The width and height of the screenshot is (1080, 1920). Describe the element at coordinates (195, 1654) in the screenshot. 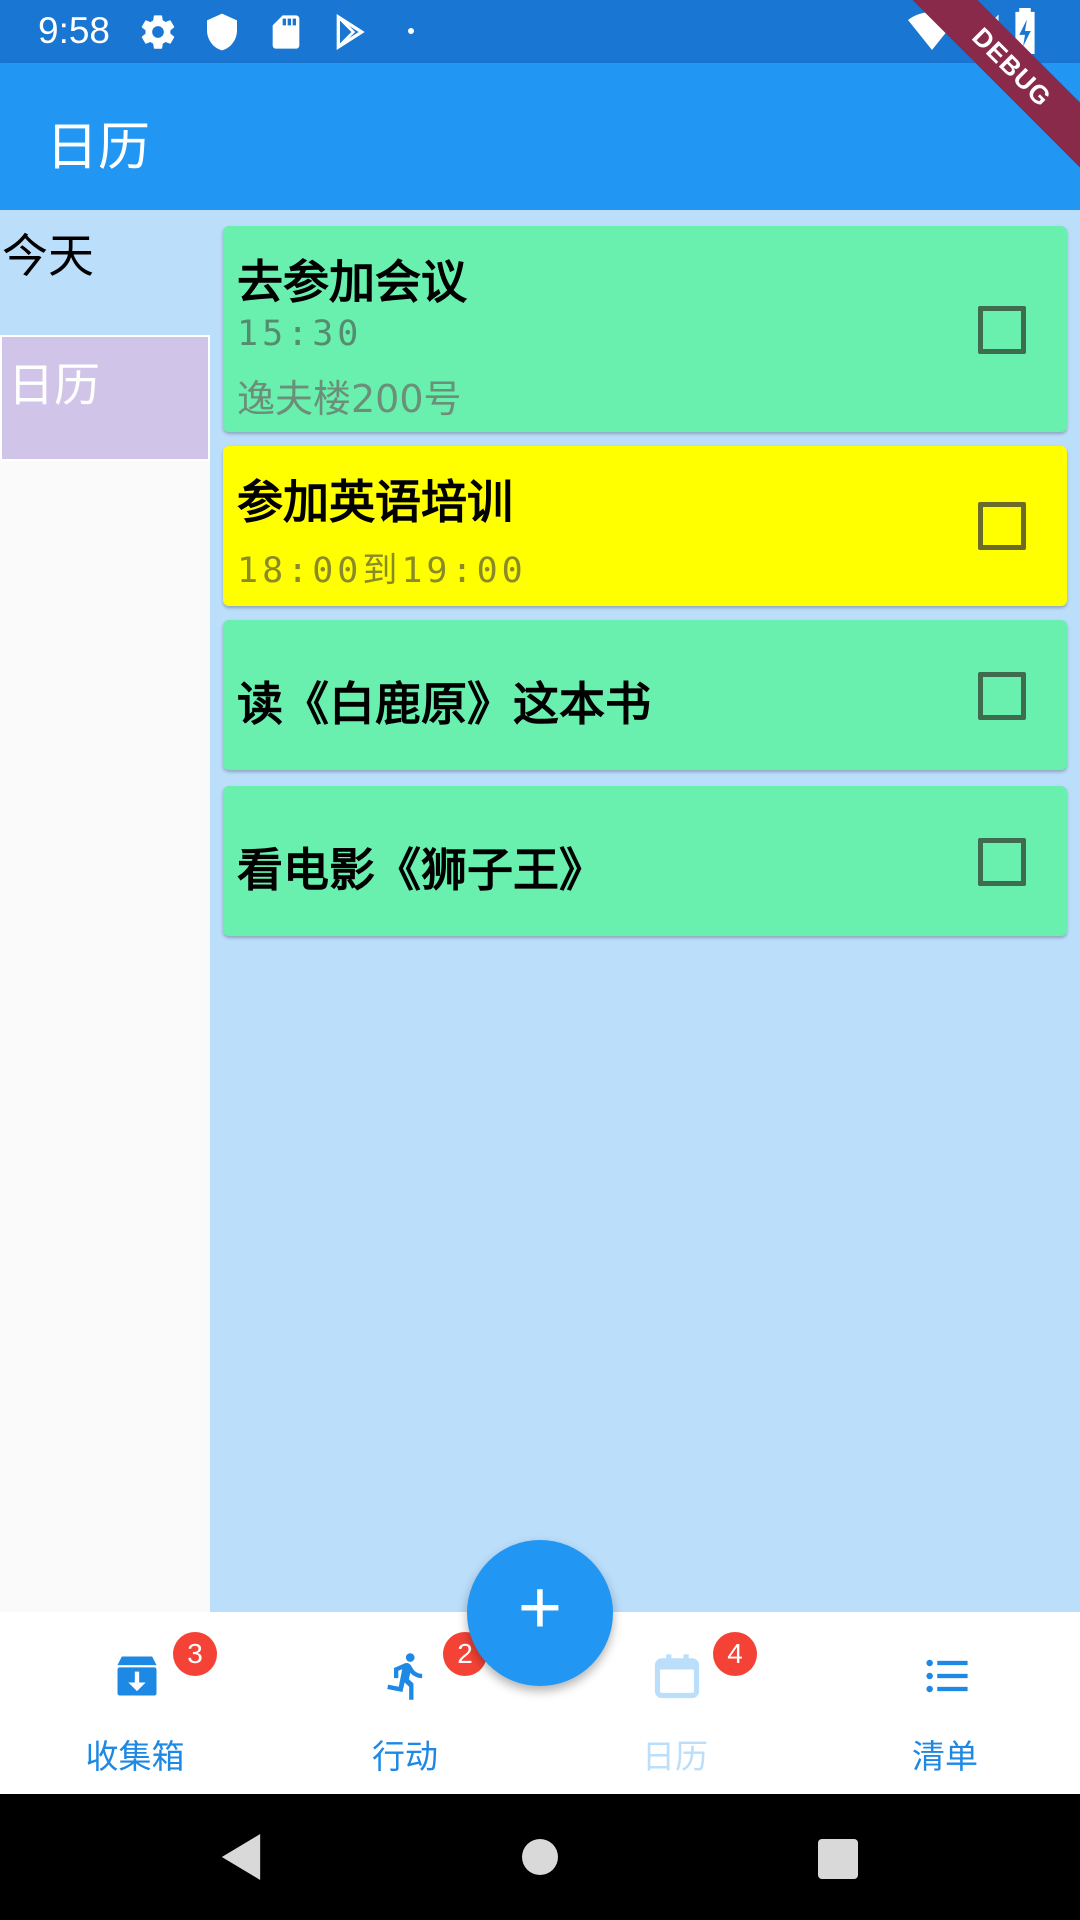

I see `badge-count: 3` at that location.